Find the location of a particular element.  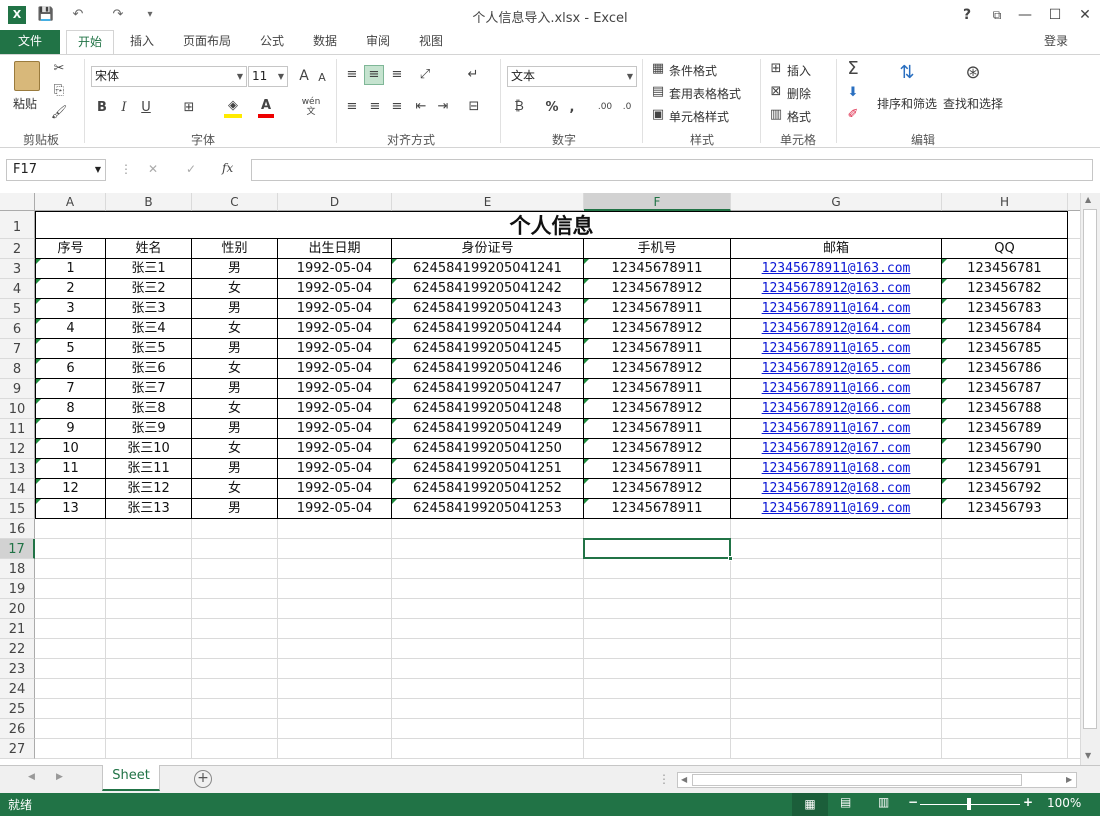

email-link: 12345678912@165.com is located at coordinates (836, 369).